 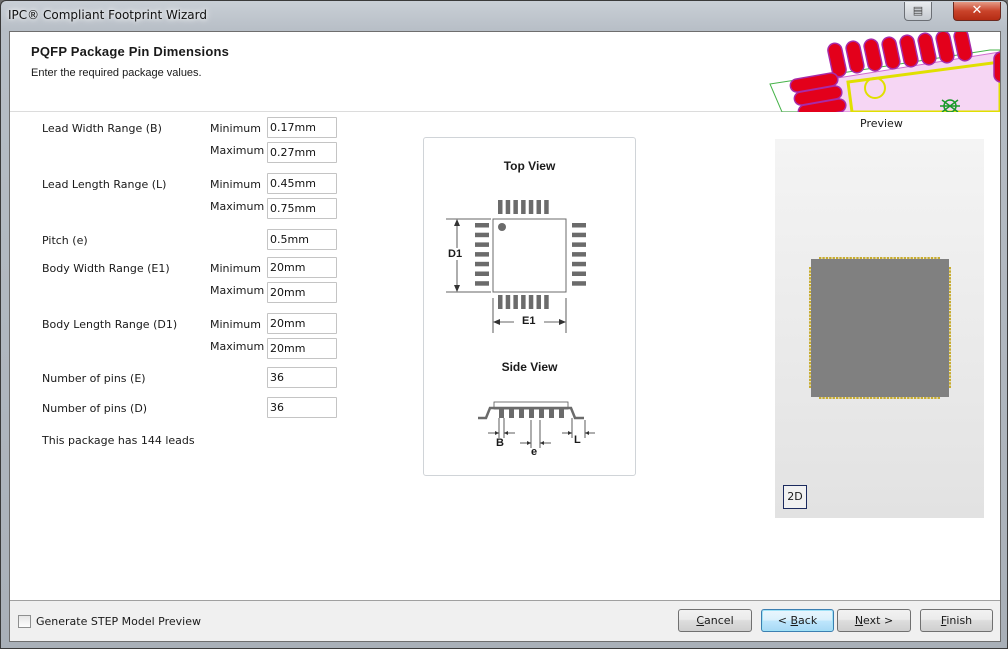 I want to click on body-width-min-label: Minimum, so click(x=235, y=268).